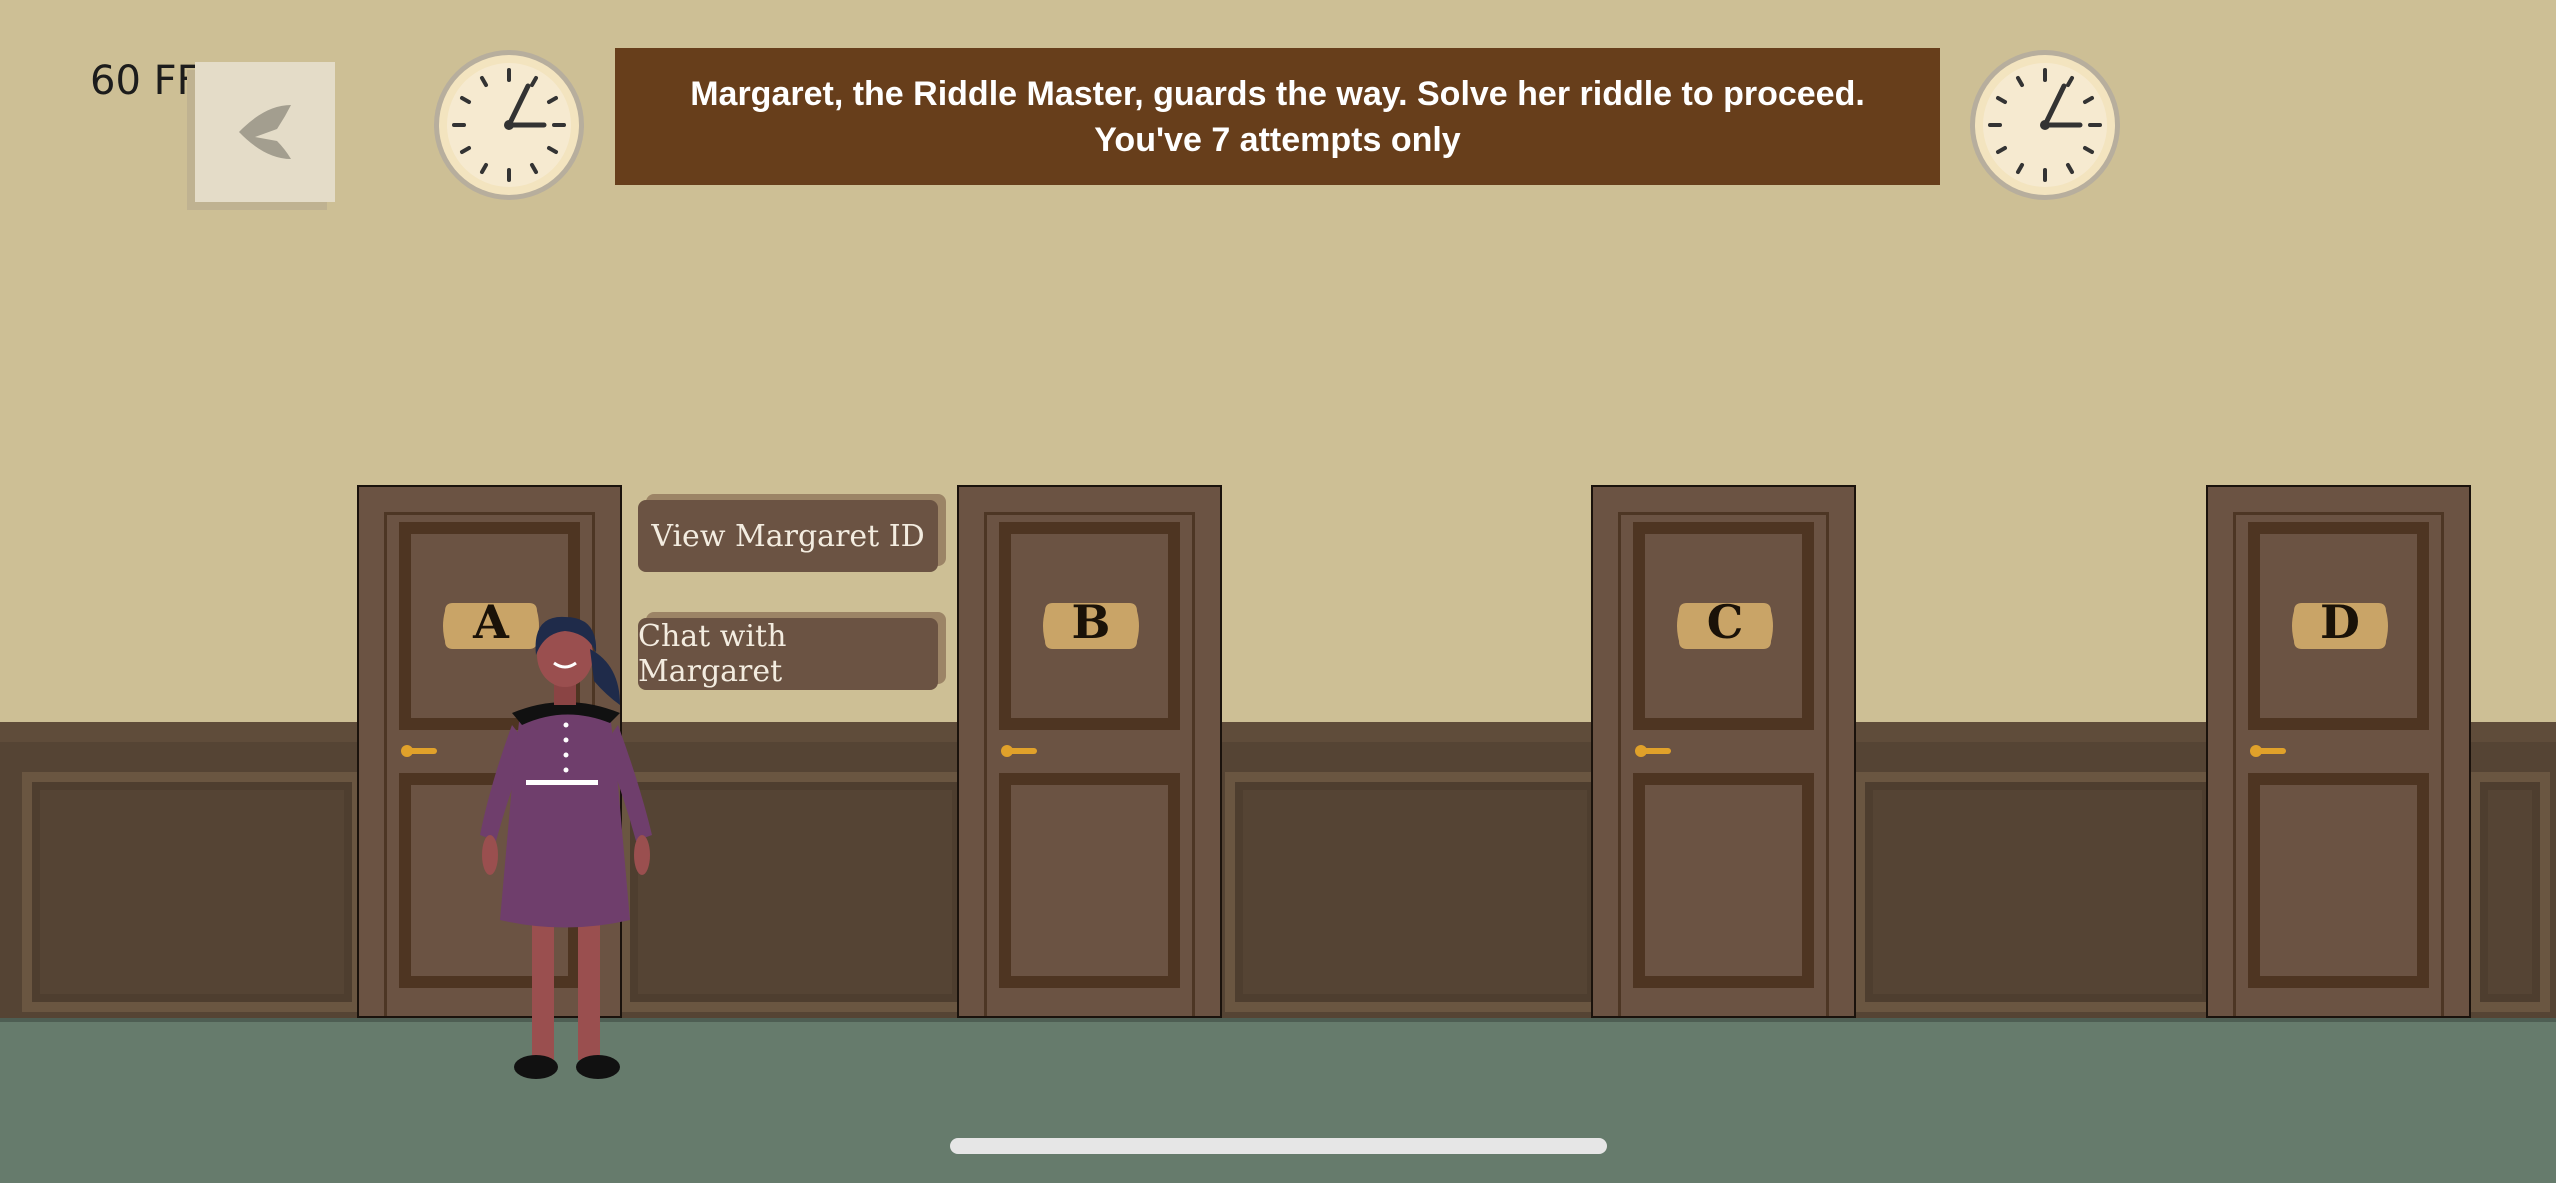 The width and height of the screenshot is (2556, 1183). I want to click on back-button, so click(265, 132).